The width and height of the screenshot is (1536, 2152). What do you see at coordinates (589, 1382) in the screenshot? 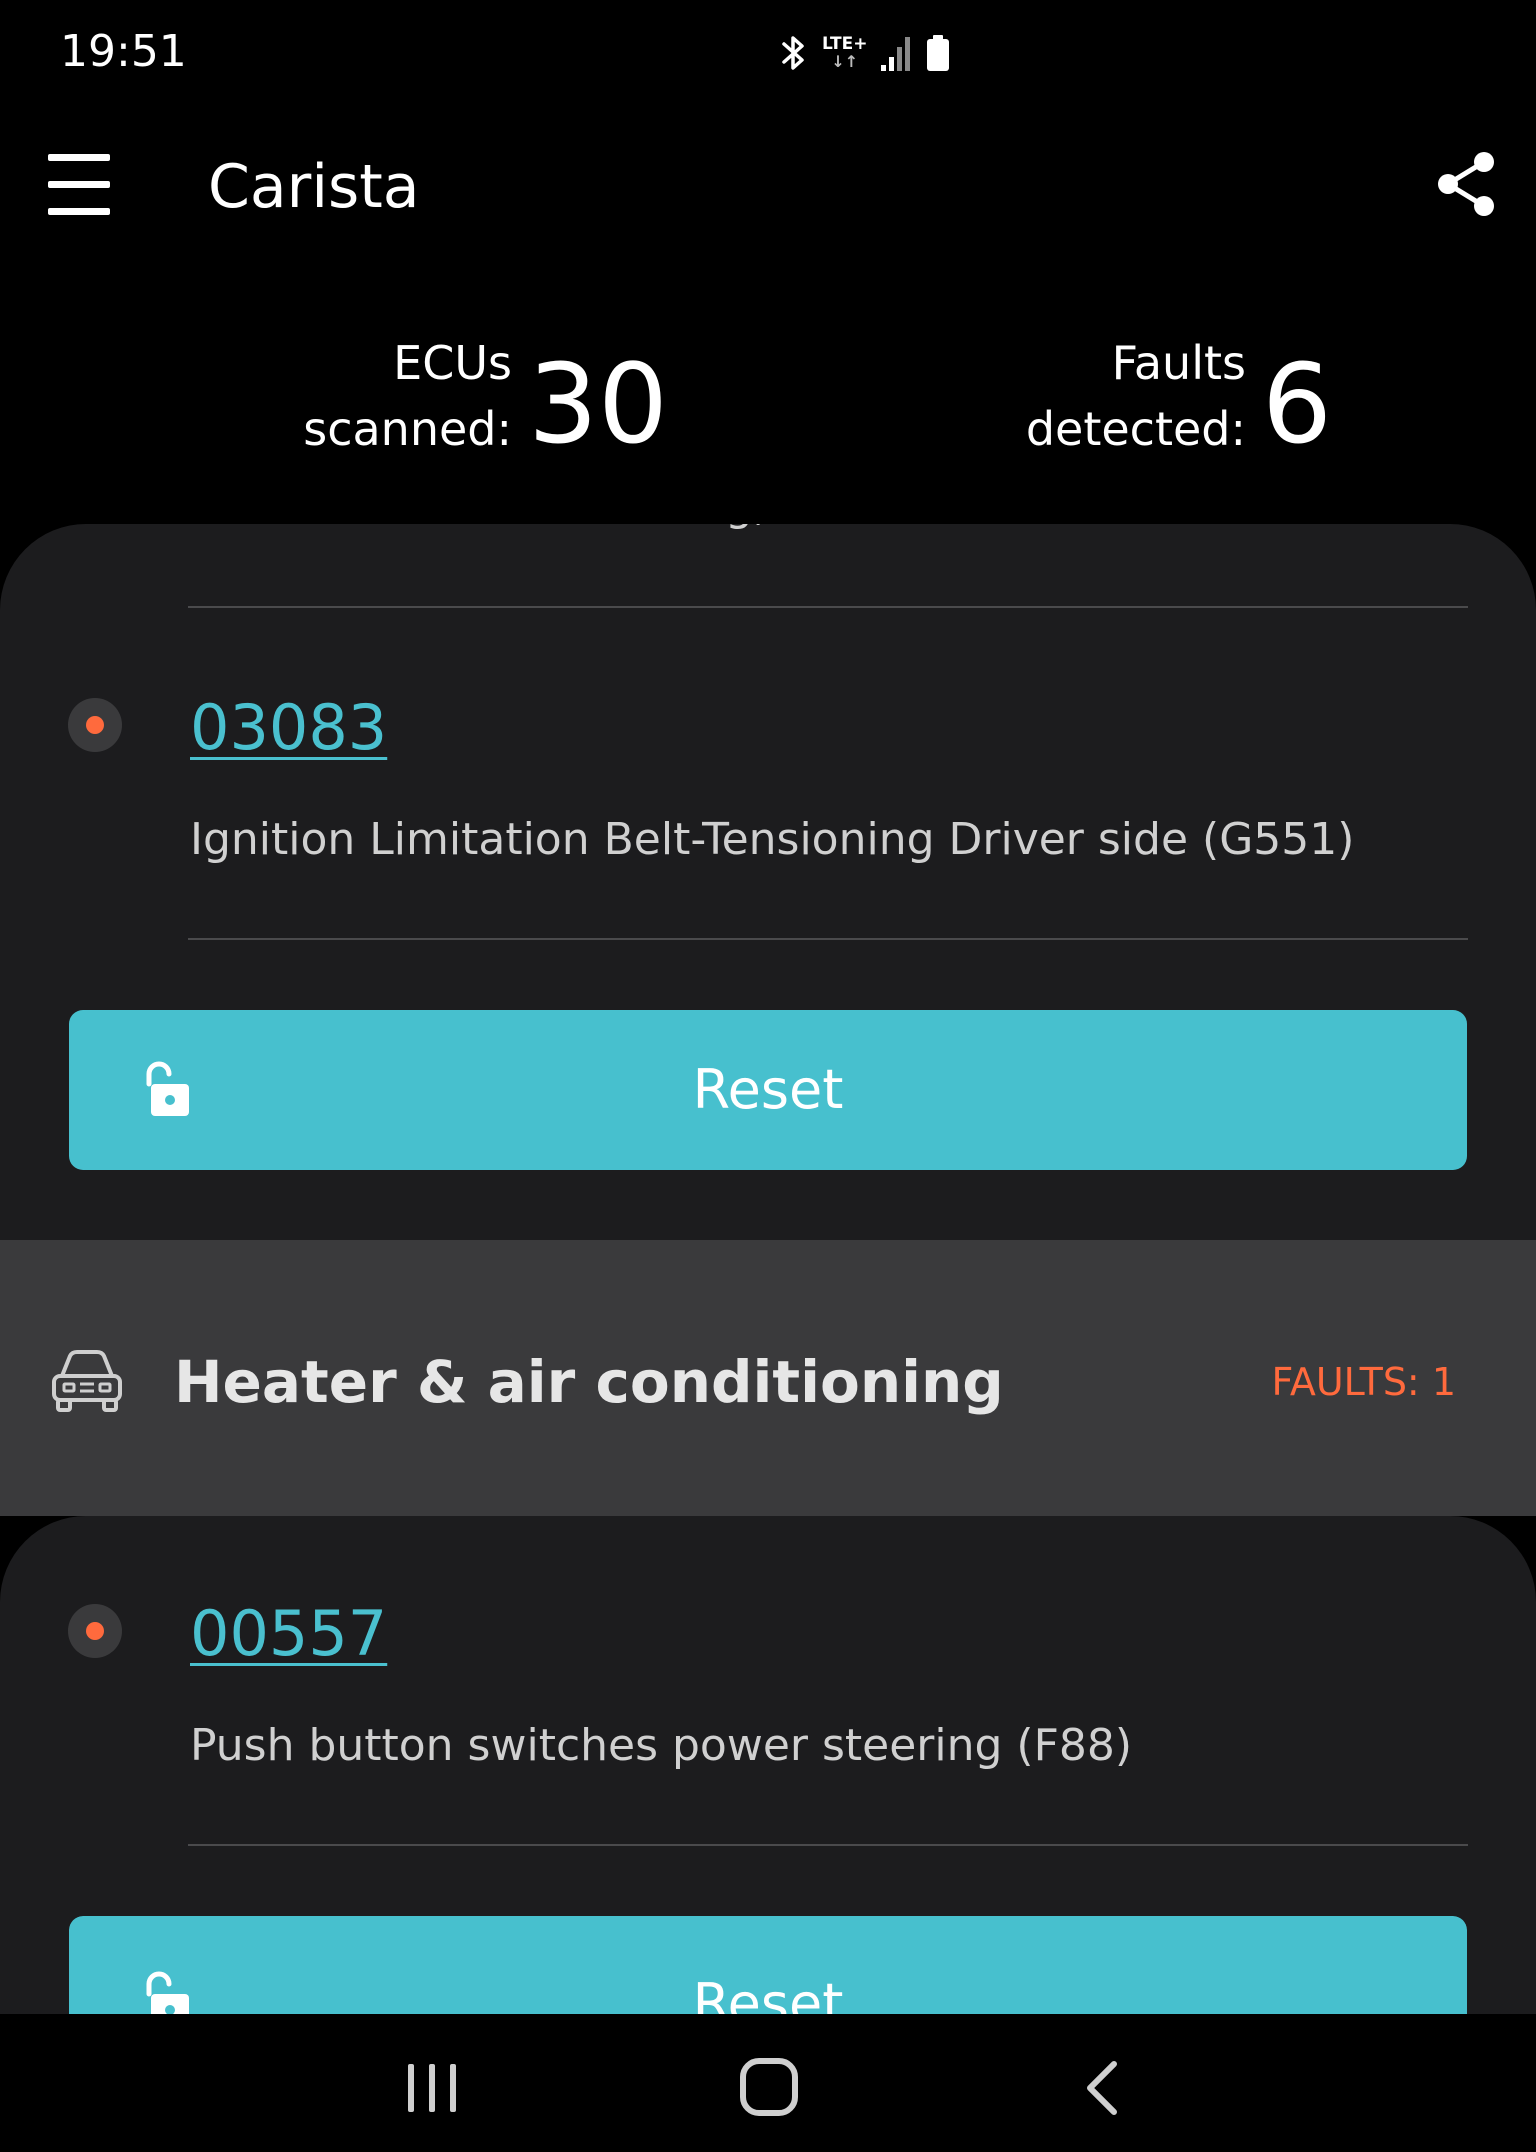
I see `category-title: Heater & air conditioning` at bounding box center [589, 1382].